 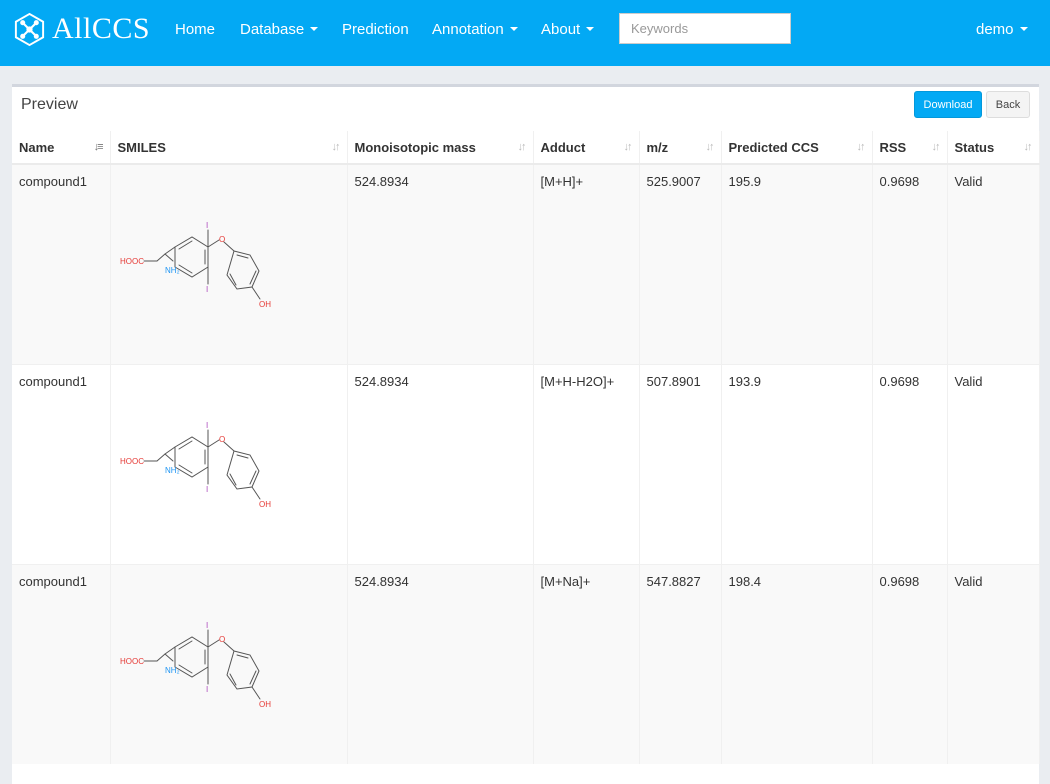 I want to click on user-menu: demo, so click(x=1002, y=30).